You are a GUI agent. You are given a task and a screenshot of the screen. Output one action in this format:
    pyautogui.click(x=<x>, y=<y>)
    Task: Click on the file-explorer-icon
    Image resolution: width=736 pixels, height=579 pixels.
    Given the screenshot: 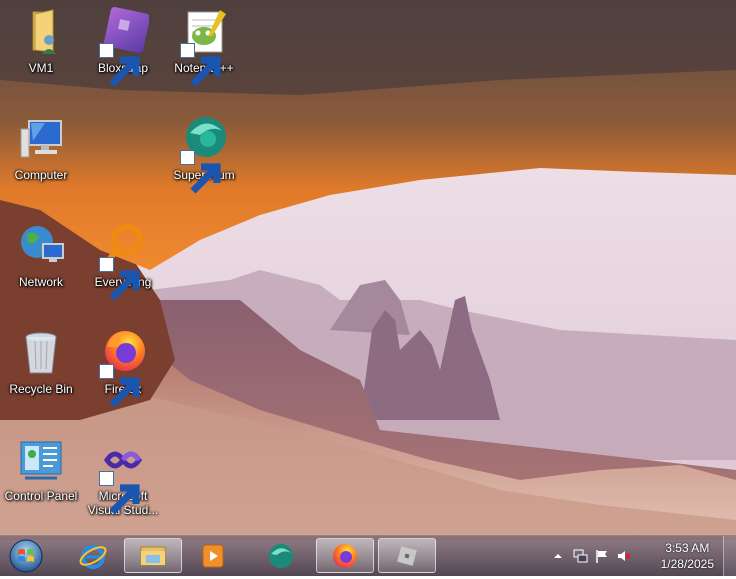 What is the action you would take?
    pyautogui.click(x=153, y=555)
    